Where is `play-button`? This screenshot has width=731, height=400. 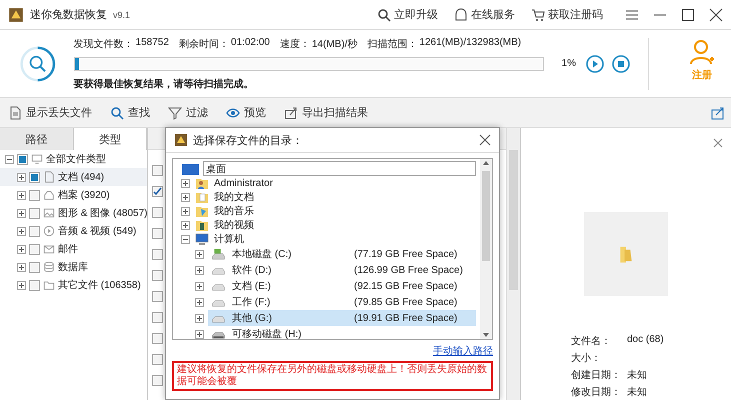 play-button is located at coordinates (595, 63).